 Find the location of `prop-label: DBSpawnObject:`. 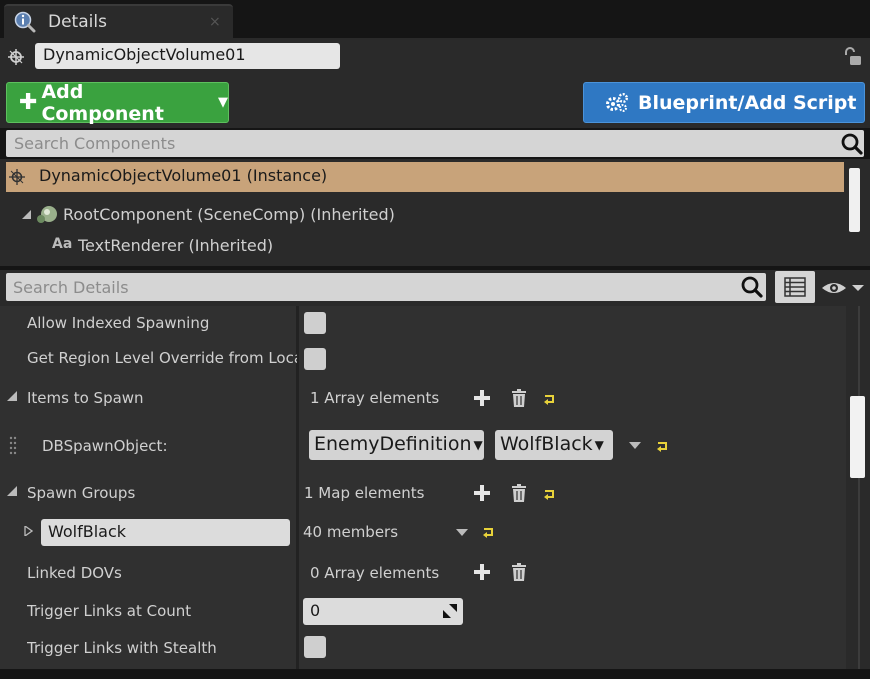

prop-label: DBSpawnObject: is located at coordinates (105, 446).